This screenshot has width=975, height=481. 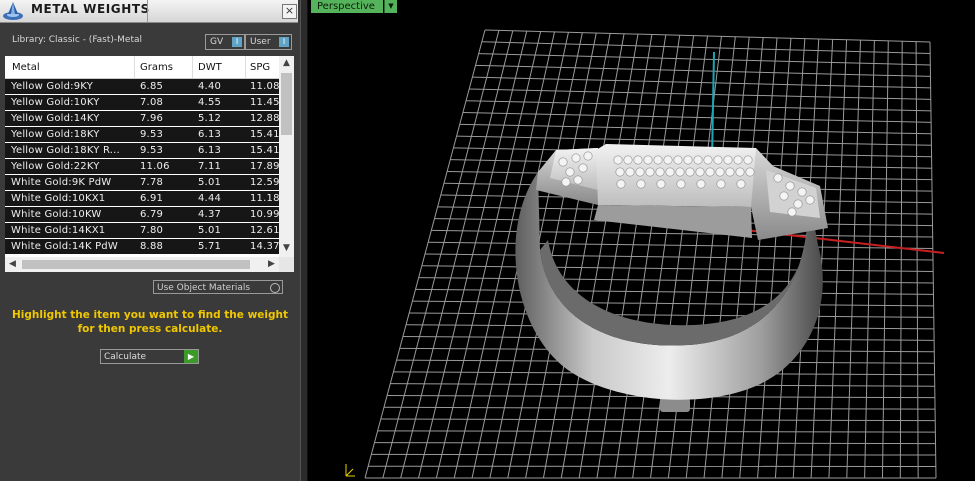 I want to click on table-row: White Gold:9K PdW 7.78 5.01 12.59, so click(x=142, y=182).